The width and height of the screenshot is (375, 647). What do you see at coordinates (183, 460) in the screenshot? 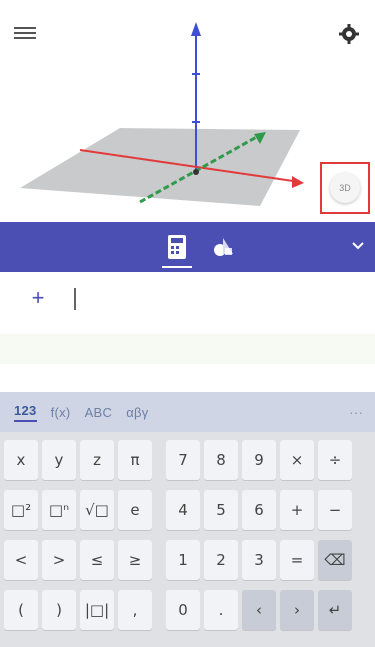
I see `key: 7` at bounding box center [183, 460].